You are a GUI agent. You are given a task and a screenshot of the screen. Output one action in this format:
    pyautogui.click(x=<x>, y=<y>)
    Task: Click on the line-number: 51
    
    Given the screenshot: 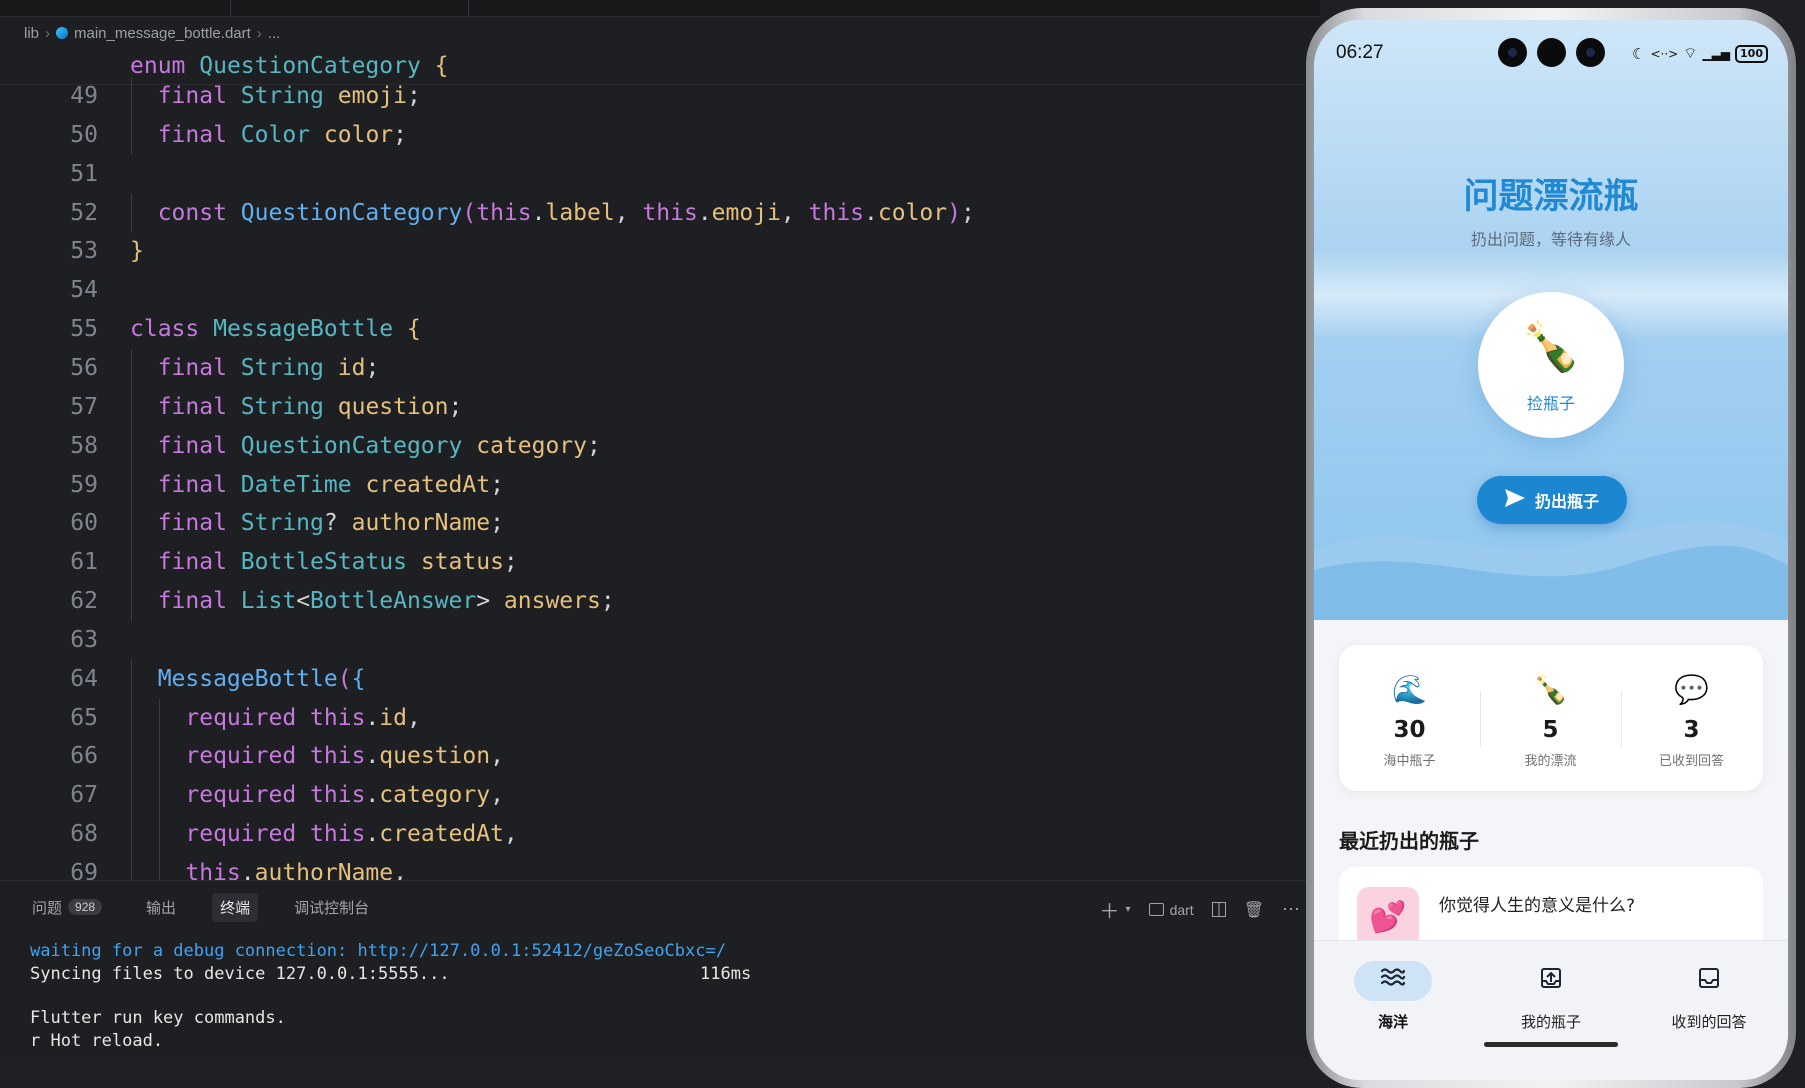 What is the action you would take?
    pyautogui.click(x=84, y=173)
    